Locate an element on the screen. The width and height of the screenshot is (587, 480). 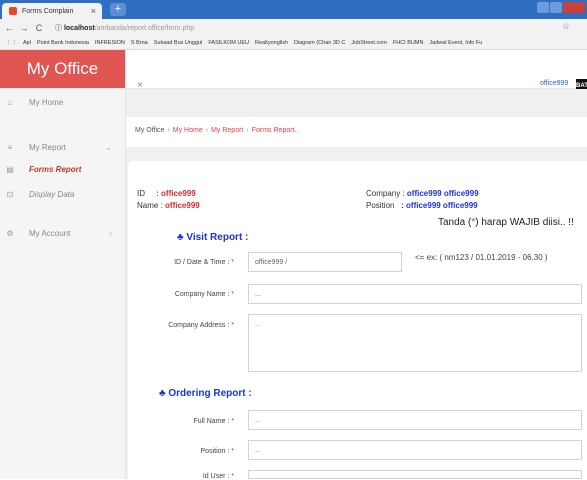
field-label: Full Name : * is located at coordinates (179, 421).